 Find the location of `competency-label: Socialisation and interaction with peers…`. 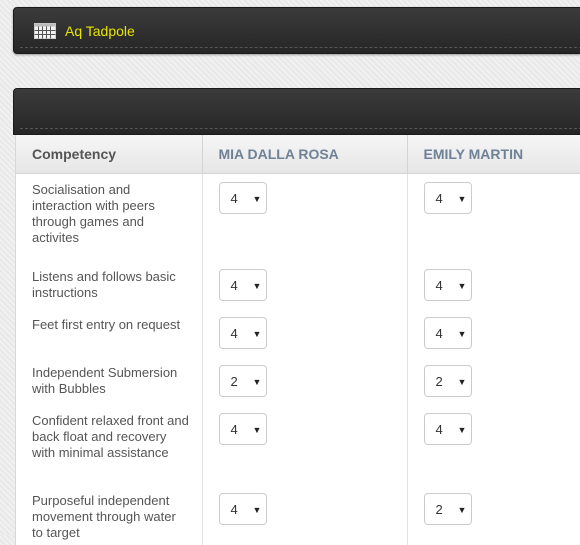

competency-label: Socialisation and interaction with peers… is located at coordinates (109, 217).